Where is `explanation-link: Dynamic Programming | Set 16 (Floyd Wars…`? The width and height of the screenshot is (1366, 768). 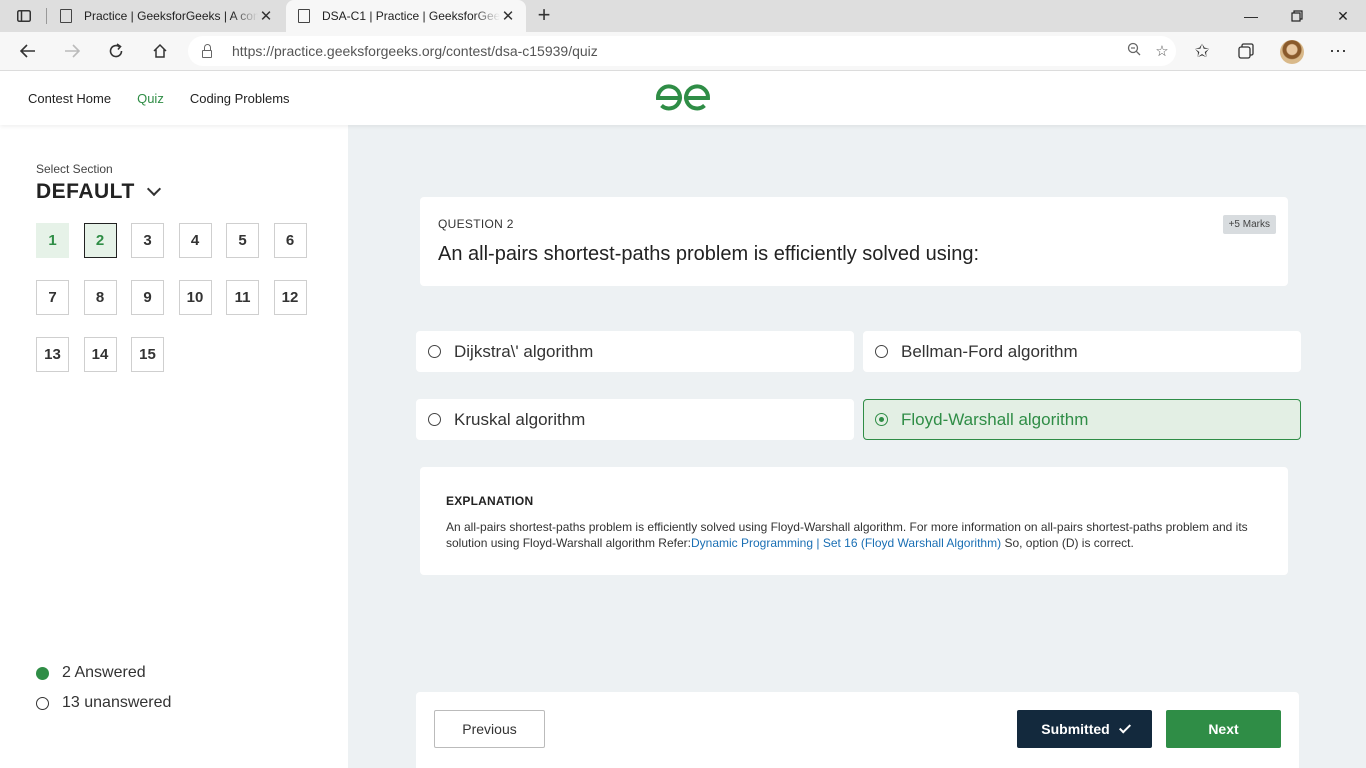 explanation-link: Dynamic Programming | Set 16 (Floyd Wars… is located at coordinates (846, 543).